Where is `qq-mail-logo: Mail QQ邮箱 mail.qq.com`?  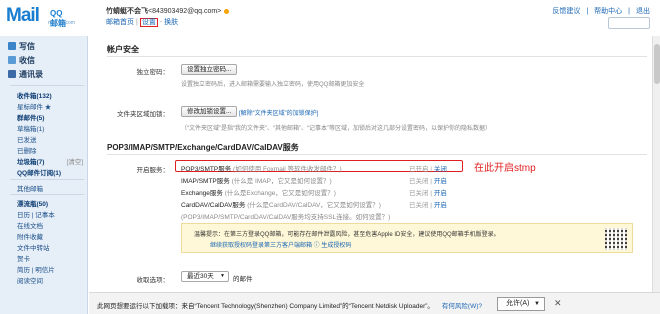
qq-mail-logo: Mail QQ邮箱 mail.qq.com is located at coordinates (40, 18).